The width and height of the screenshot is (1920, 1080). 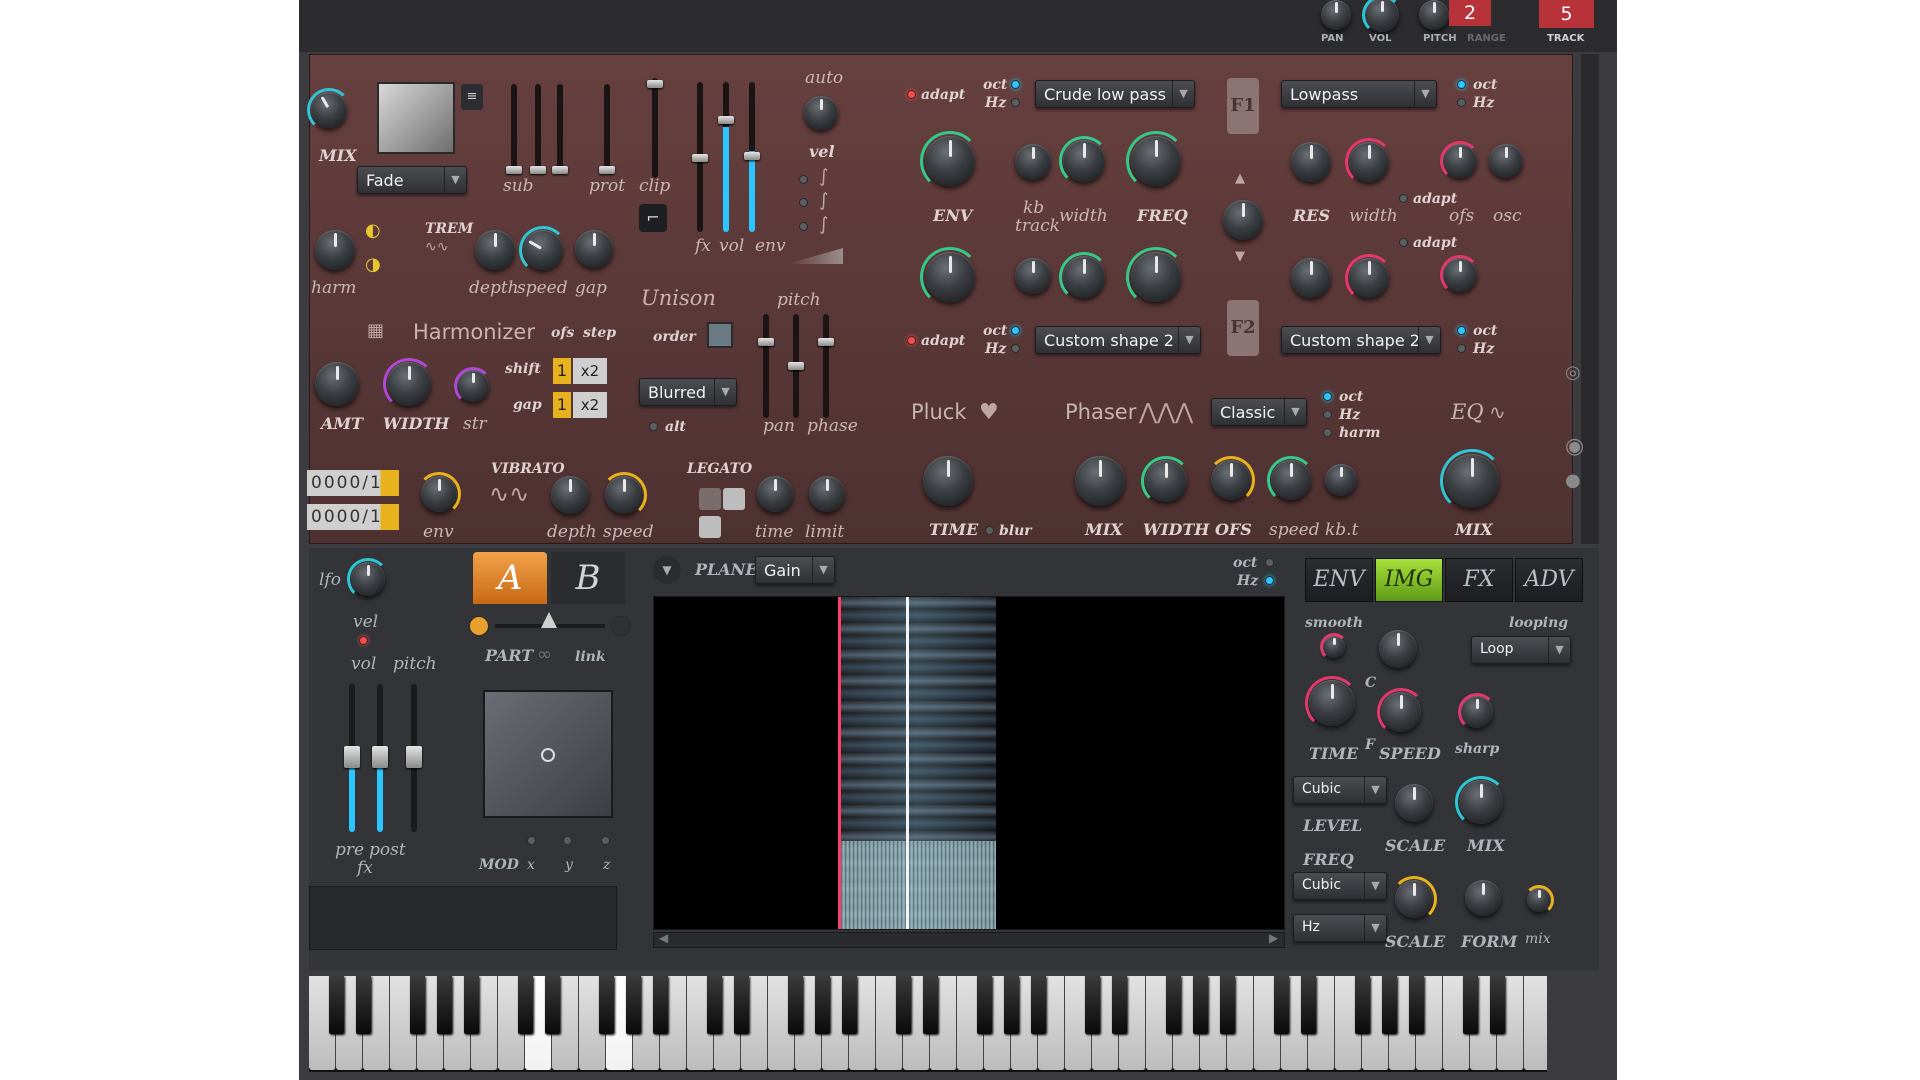 I want to click on alt-dot, so click(x=653, y=426).